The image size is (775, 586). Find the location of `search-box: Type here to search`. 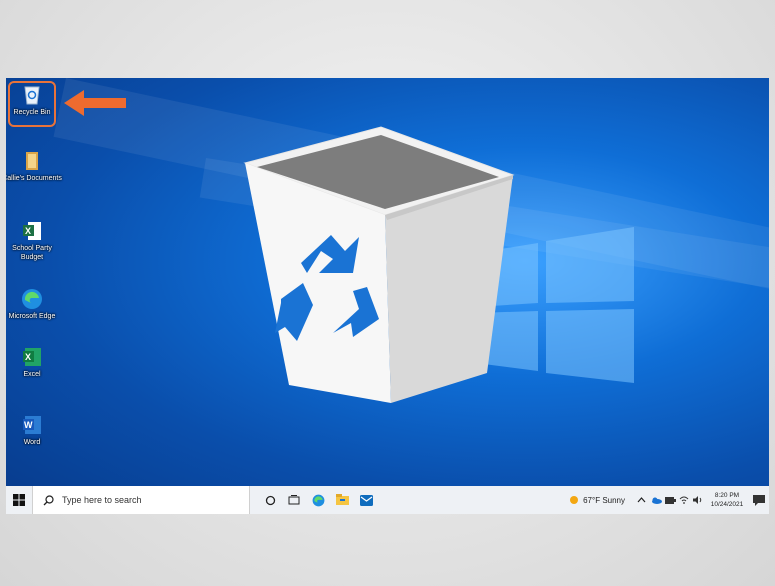

search-box: Type here to search is located at coordinates (141, 500).